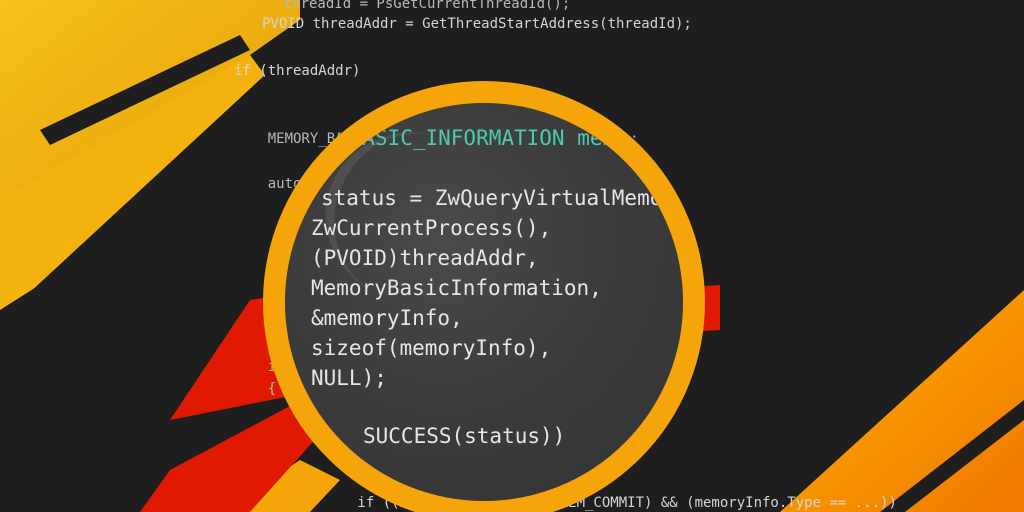  What do you see at coordinates (431, 348) in the screenshot?
I see `lens-code-line-7: sizeof(memoryInfo),` at bounding box center [431, 348].